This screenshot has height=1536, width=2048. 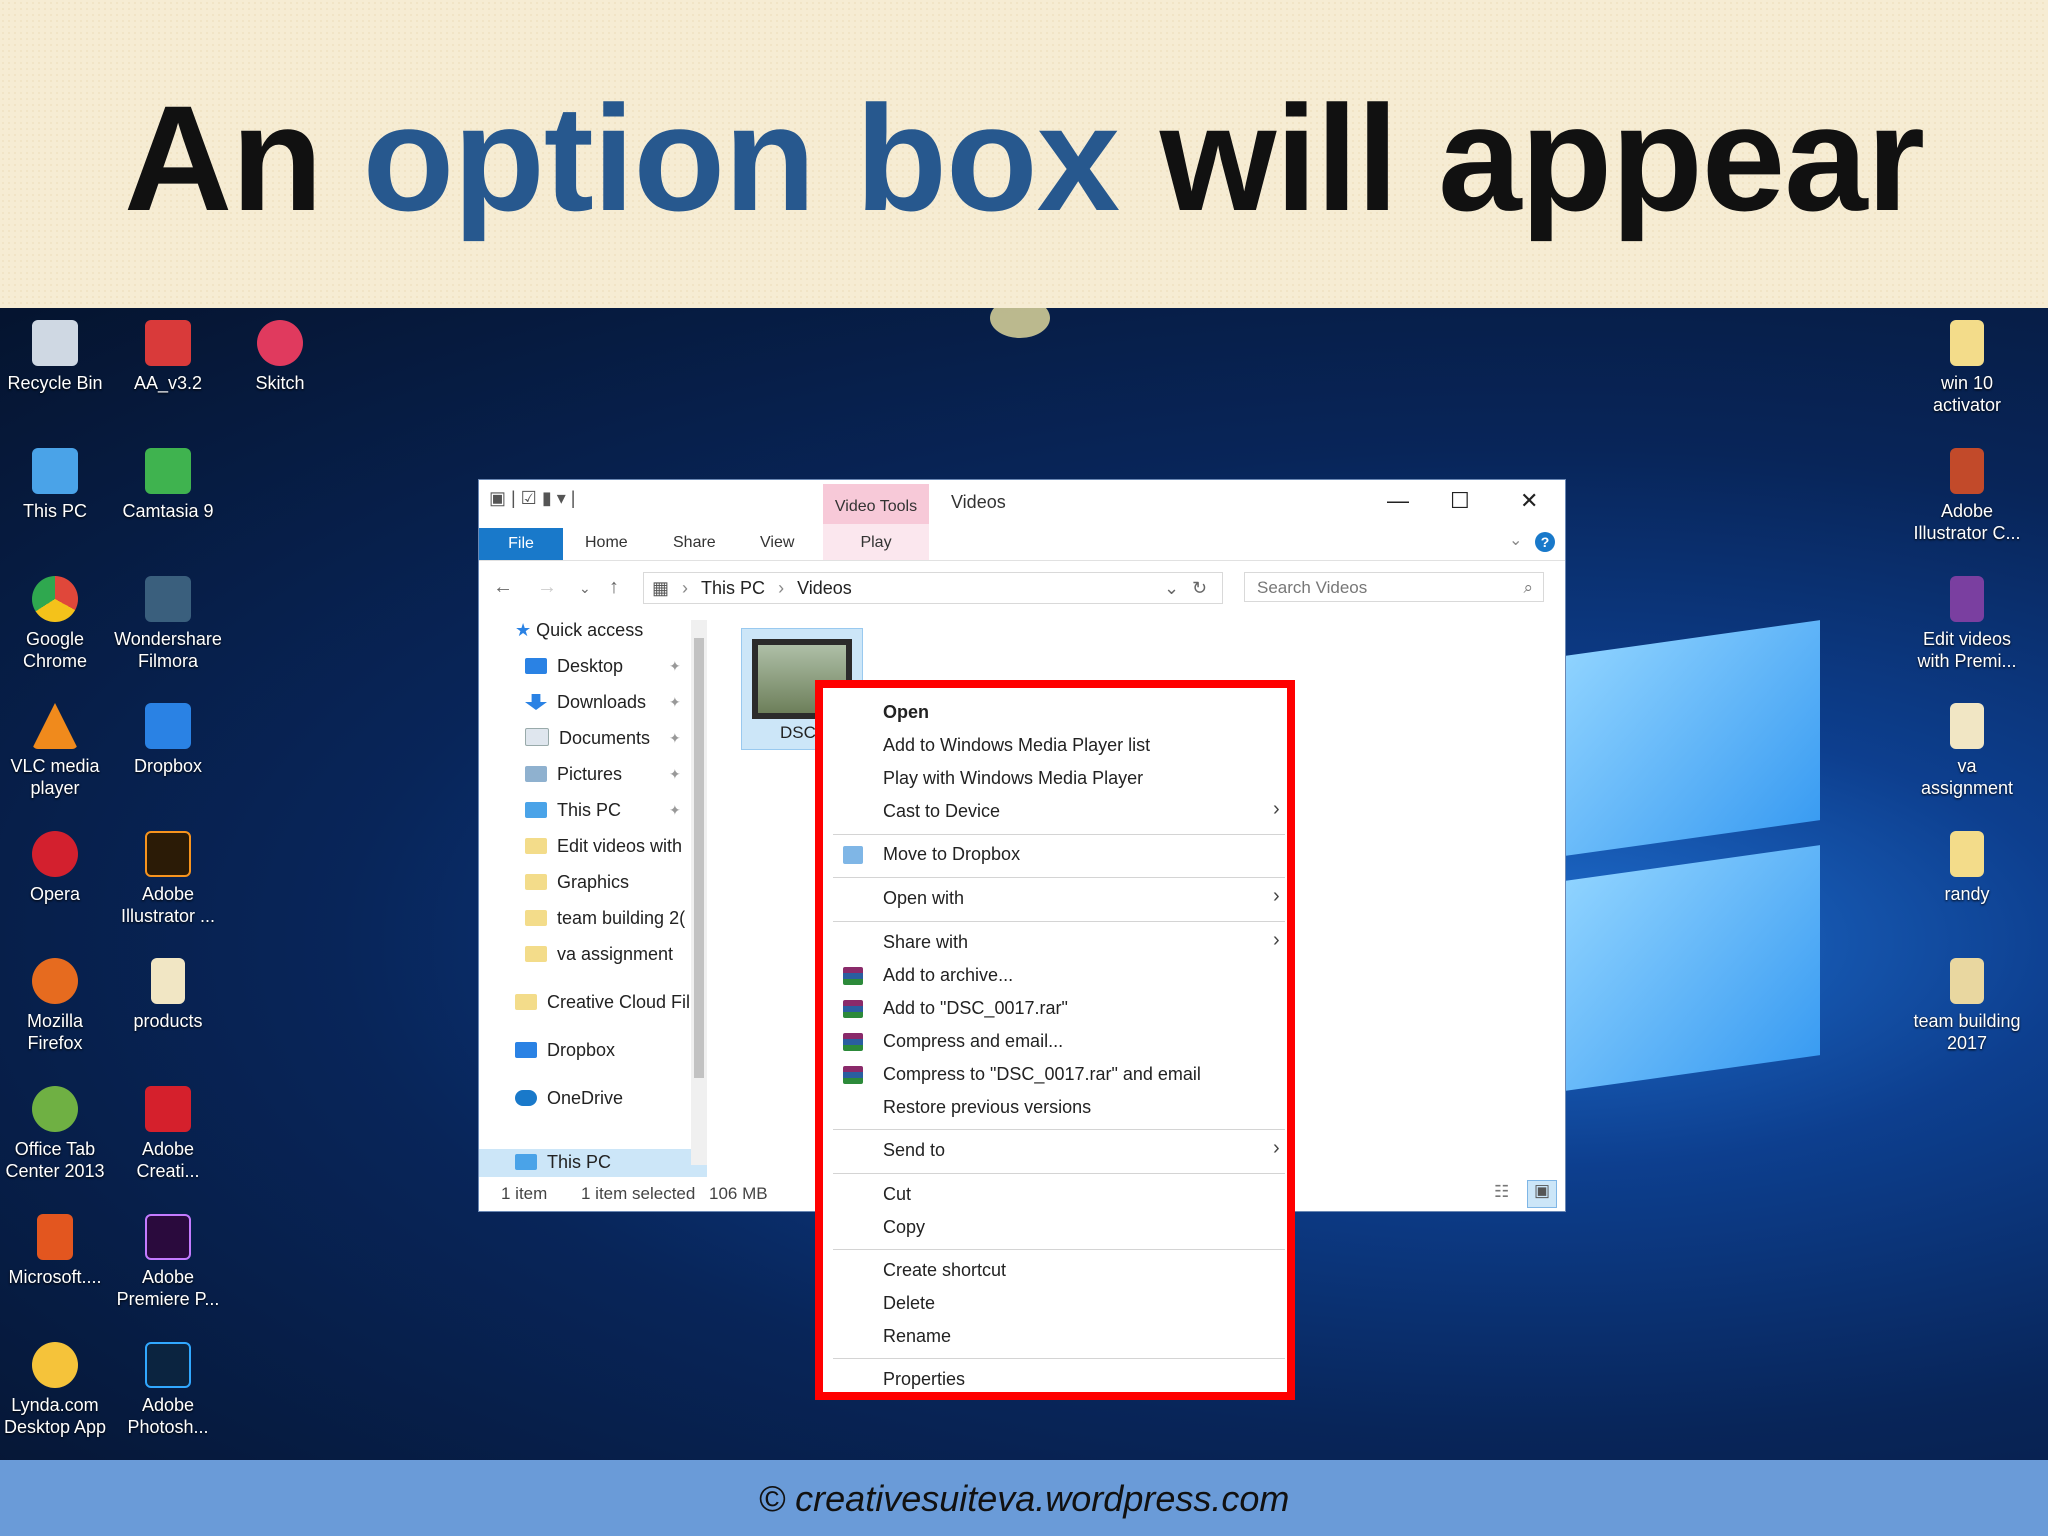 What do you see at coordinates (1016, 745) in the screenshot?
I see `menu-add-wmp-list: Add to Windows Media Player list` at bounding box center [1016, 745].